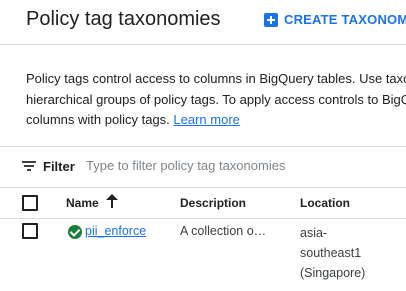 Image resolution: width=406 pixels, height=291 pixels. What do you see at coordinates (123, 19) in the screenshot?
I see `page-title: Policy tag taxonomies` at bounding box center [123, 19].